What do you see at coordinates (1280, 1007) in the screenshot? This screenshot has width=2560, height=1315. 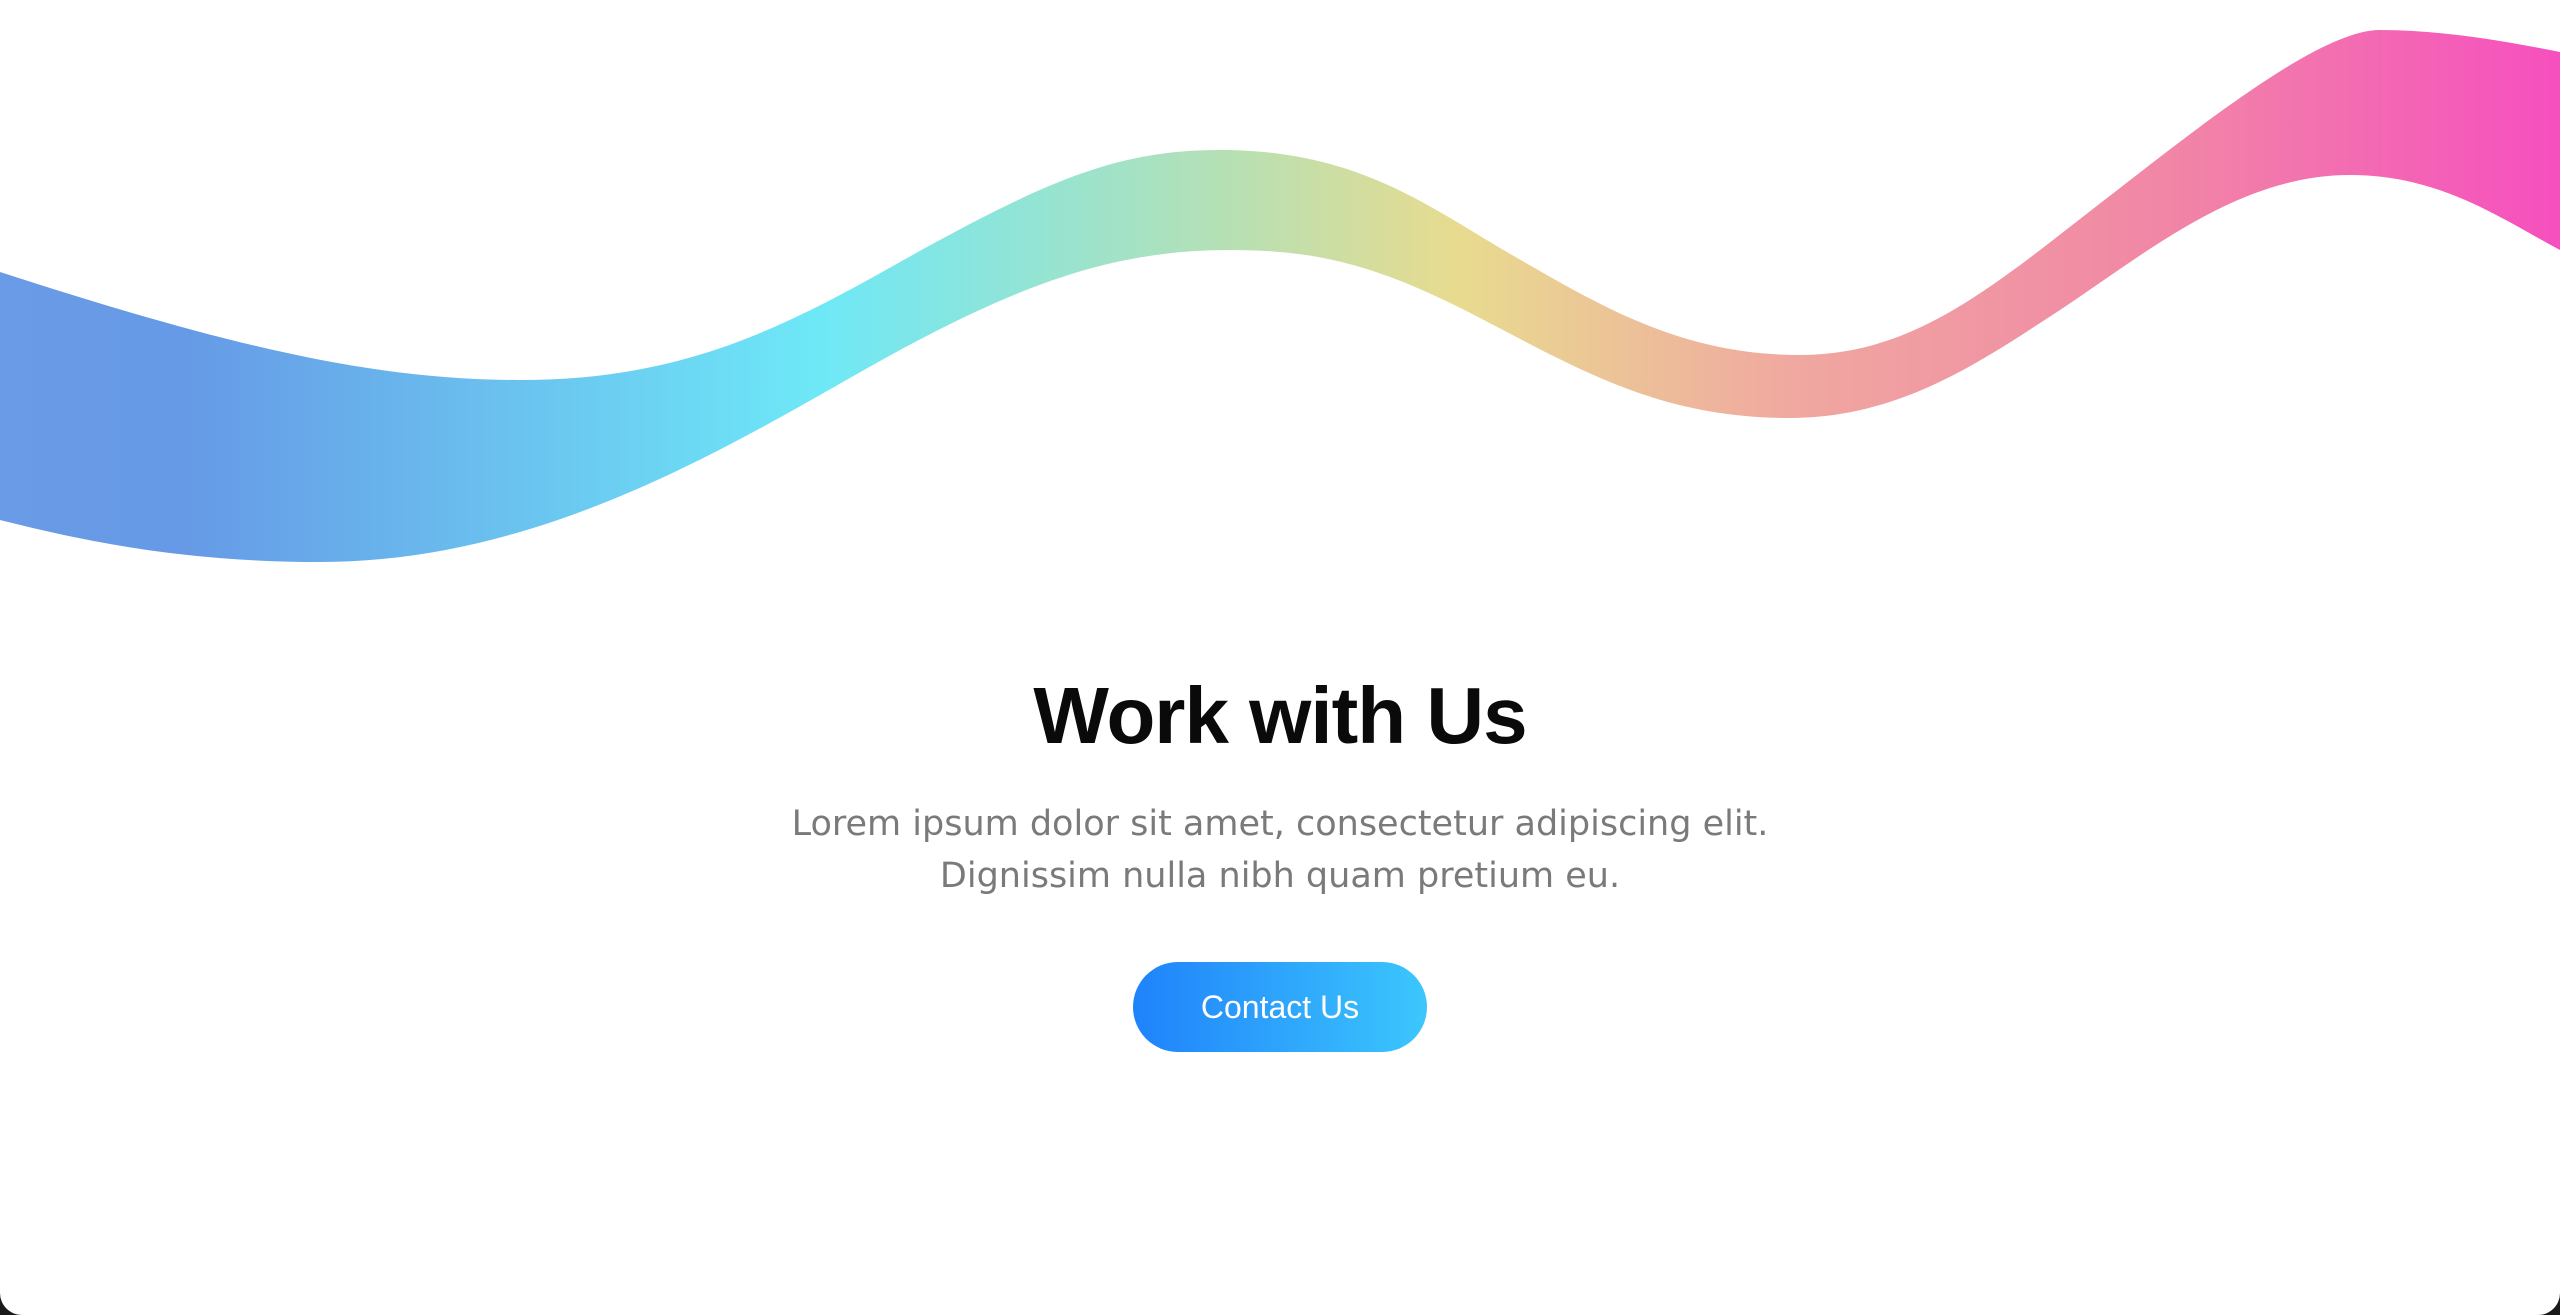 I see `contact-us-button: Contact Us` at bounding box center [1280, 1007].